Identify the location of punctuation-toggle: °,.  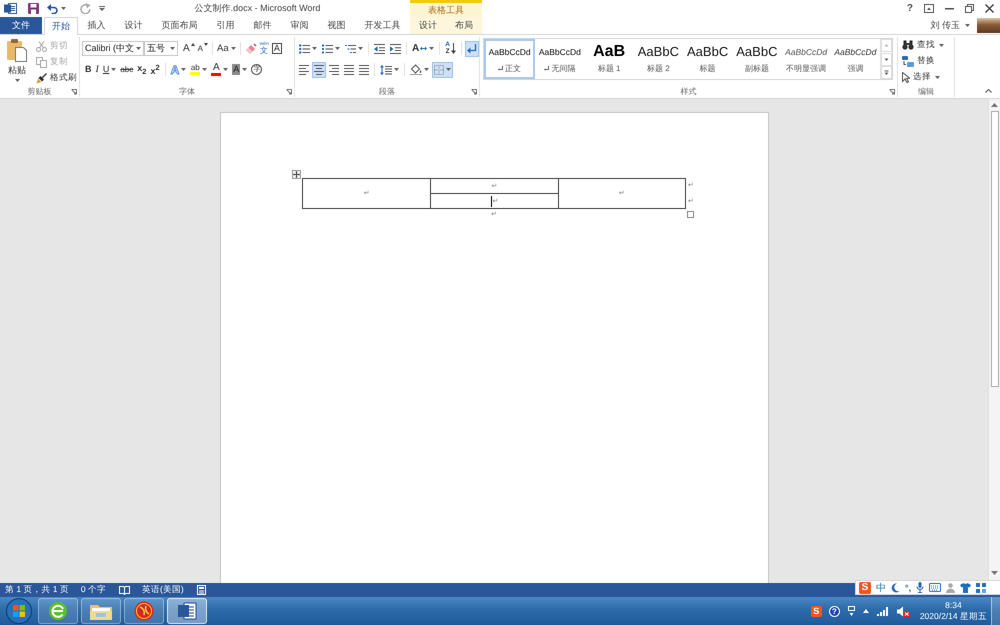
(908, 587).